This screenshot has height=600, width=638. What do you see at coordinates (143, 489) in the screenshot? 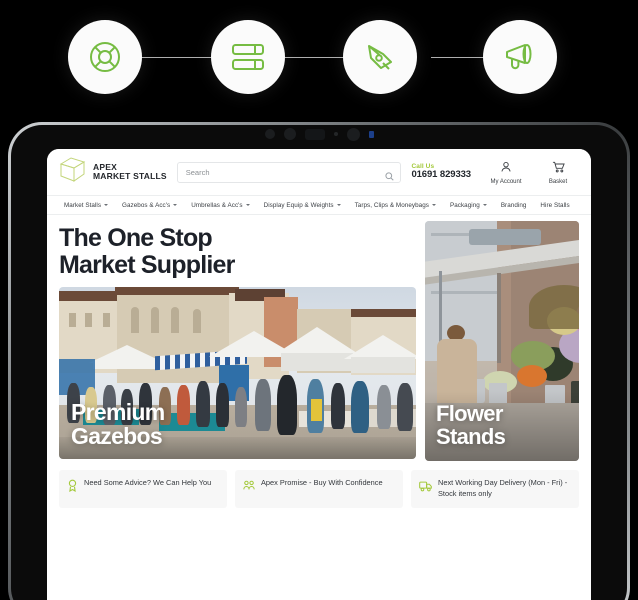
I see `usp-advice: Need Some Advice? We Can Help You` at bounding box center [143, 489].